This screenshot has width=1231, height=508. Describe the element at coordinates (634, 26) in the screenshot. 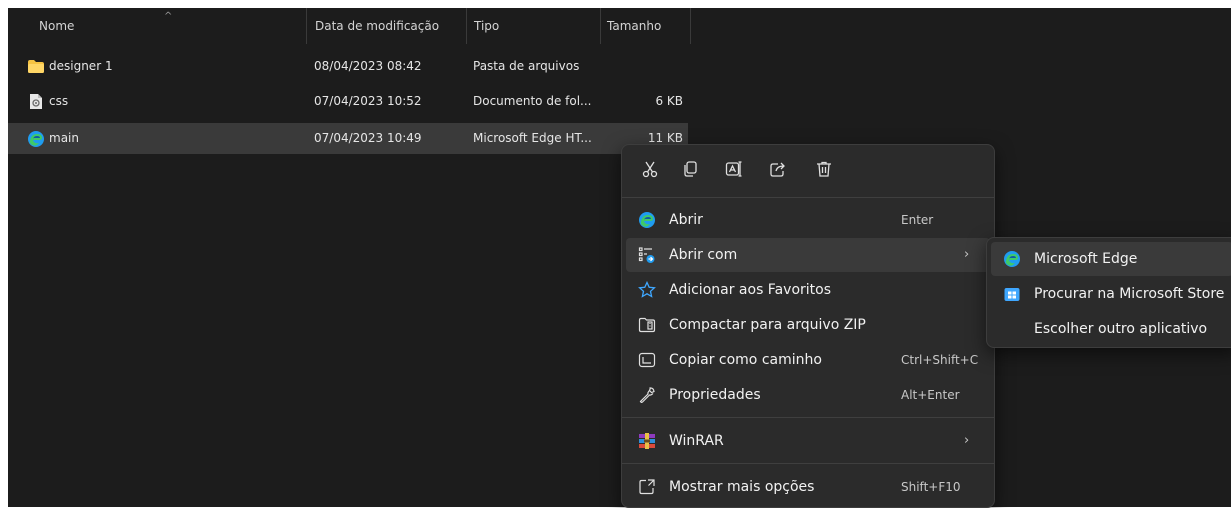

I see `column-header-size-label: Tamanho` at that location.